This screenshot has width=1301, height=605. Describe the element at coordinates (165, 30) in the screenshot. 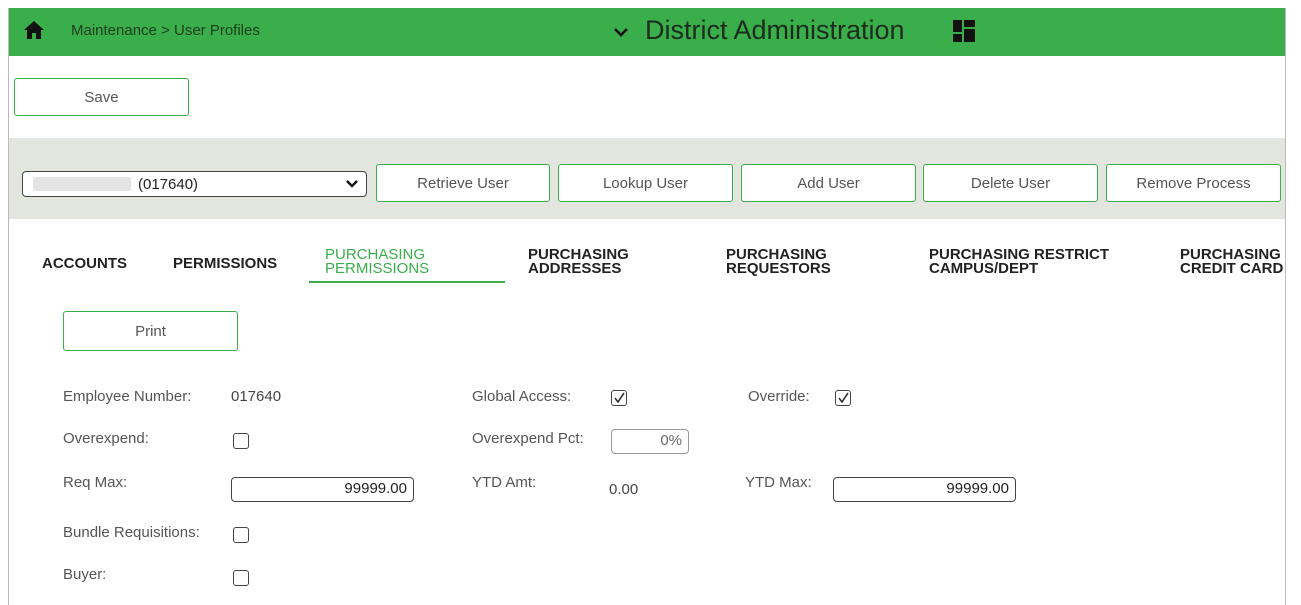

I see `breadcrumb: Maintenance > User Profiles` at that location.